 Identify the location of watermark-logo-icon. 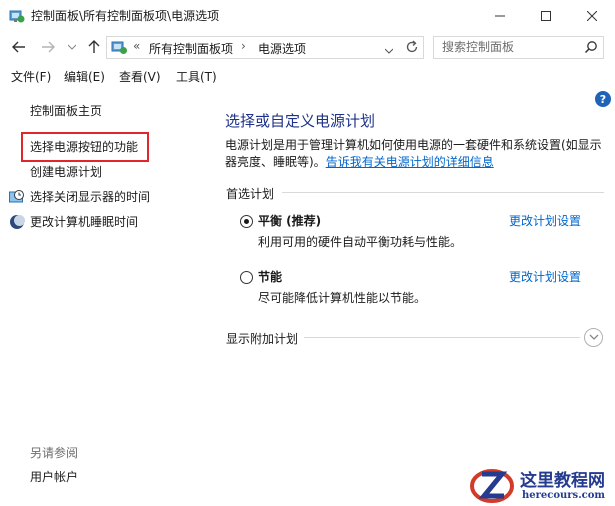
(492, 484).